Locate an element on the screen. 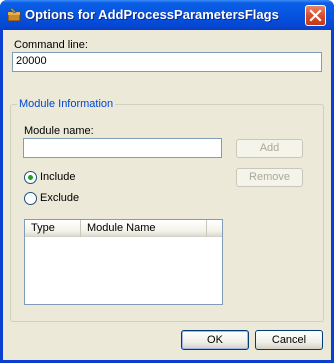 The image size is (334, 363). app-tool-icon is located at coordinates (14, 15).